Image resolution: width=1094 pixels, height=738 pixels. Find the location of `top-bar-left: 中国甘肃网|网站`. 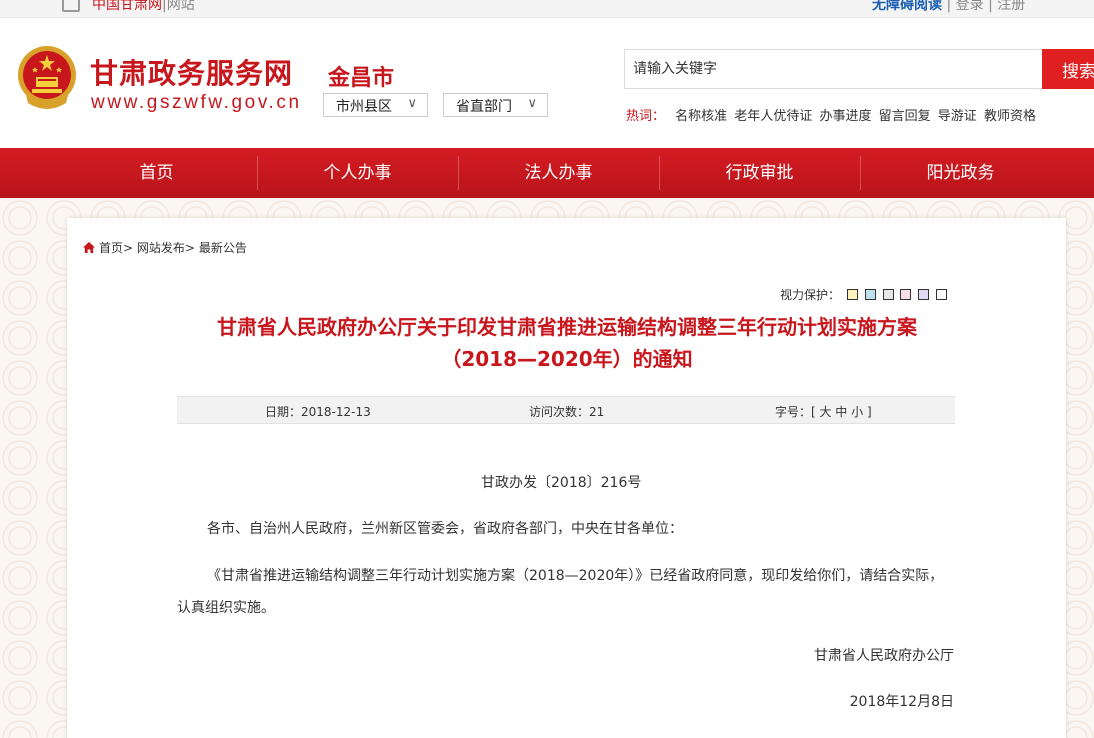

top-bar-left: 中国甘肃网|网站 is located at coordinates (128, 7).